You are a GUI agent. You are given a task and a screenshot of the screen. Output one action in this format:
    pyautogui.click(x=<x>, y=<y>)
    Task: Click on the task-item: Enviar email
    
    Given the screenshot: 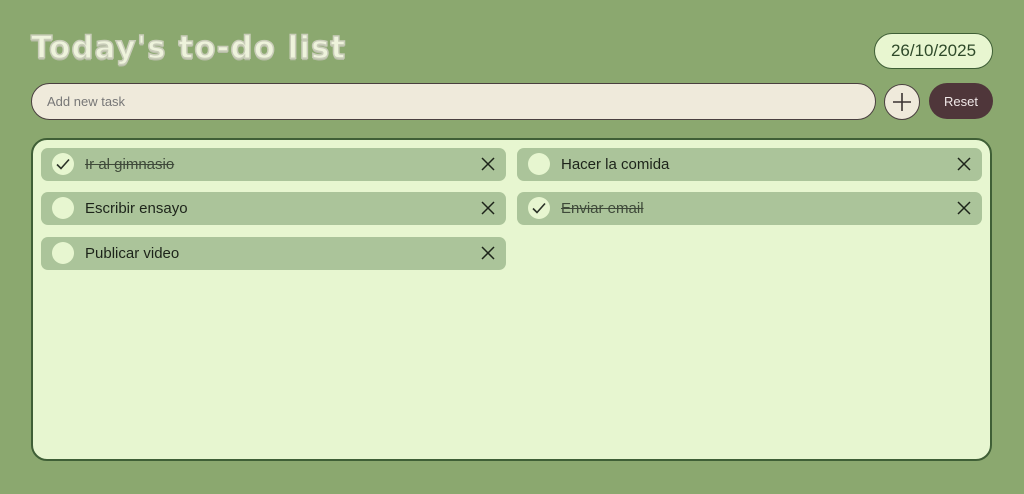 What is the action you would take?
    pyautogui.click(x=749, y=208)
    